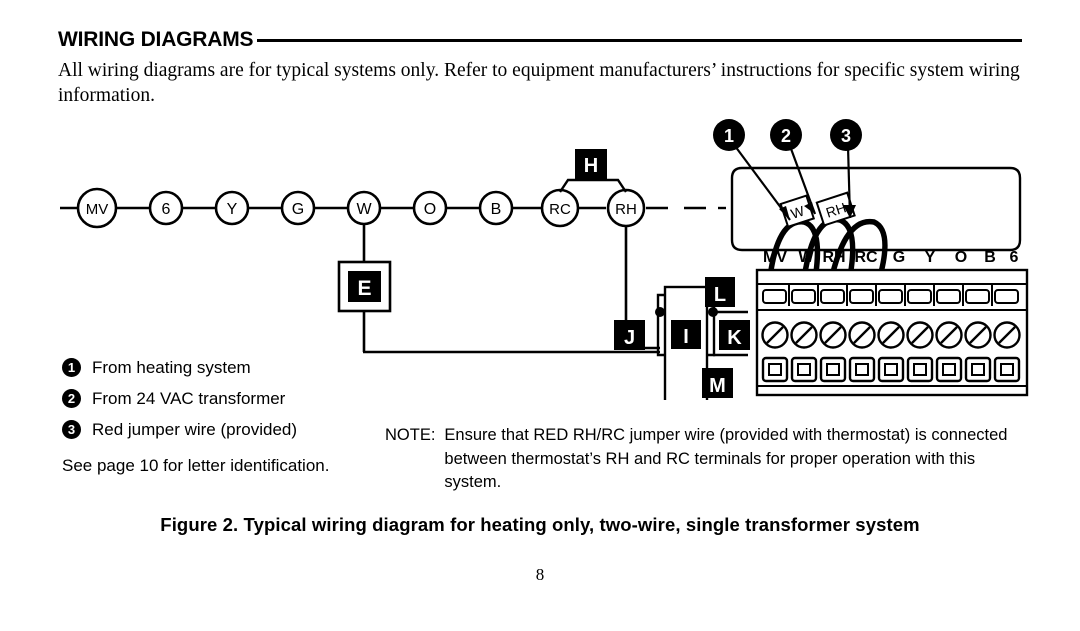 This screenshot has height=631, width=1080. I want to click on note-label: NOTE:, so click(410, 435).